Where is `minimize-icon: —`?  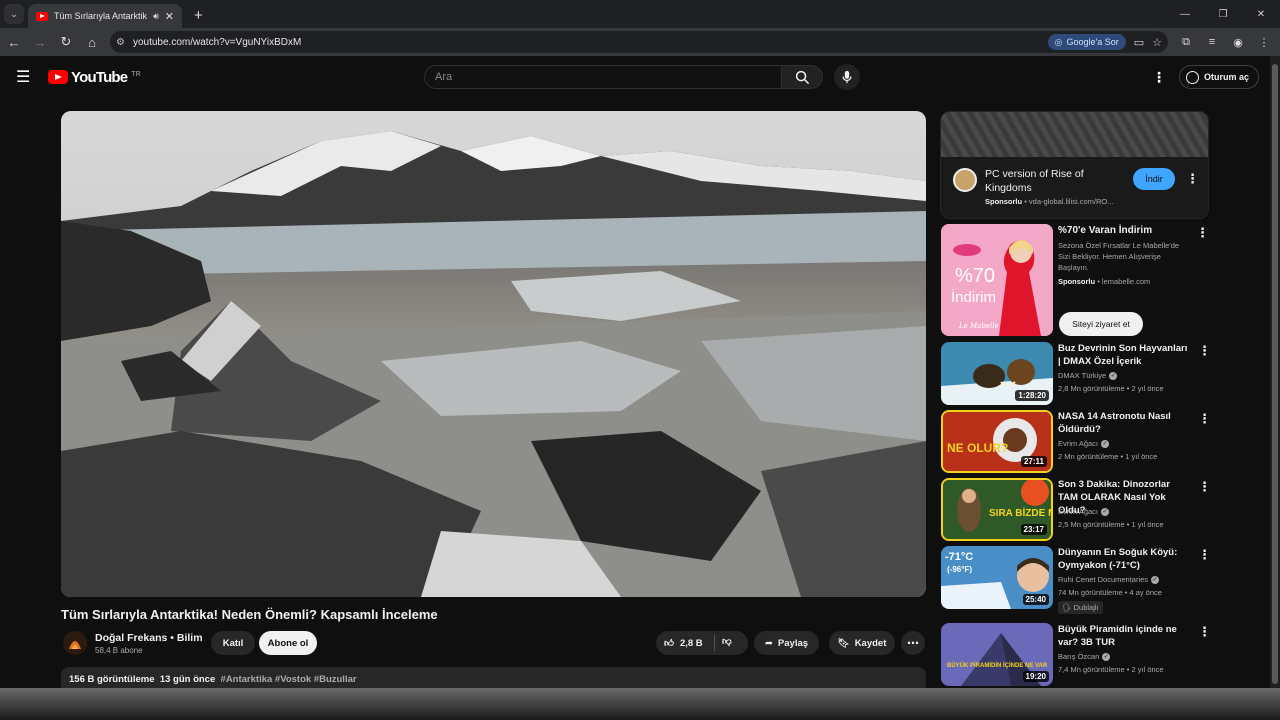
minimize-icon: — is located at coordinates (1185, 14).